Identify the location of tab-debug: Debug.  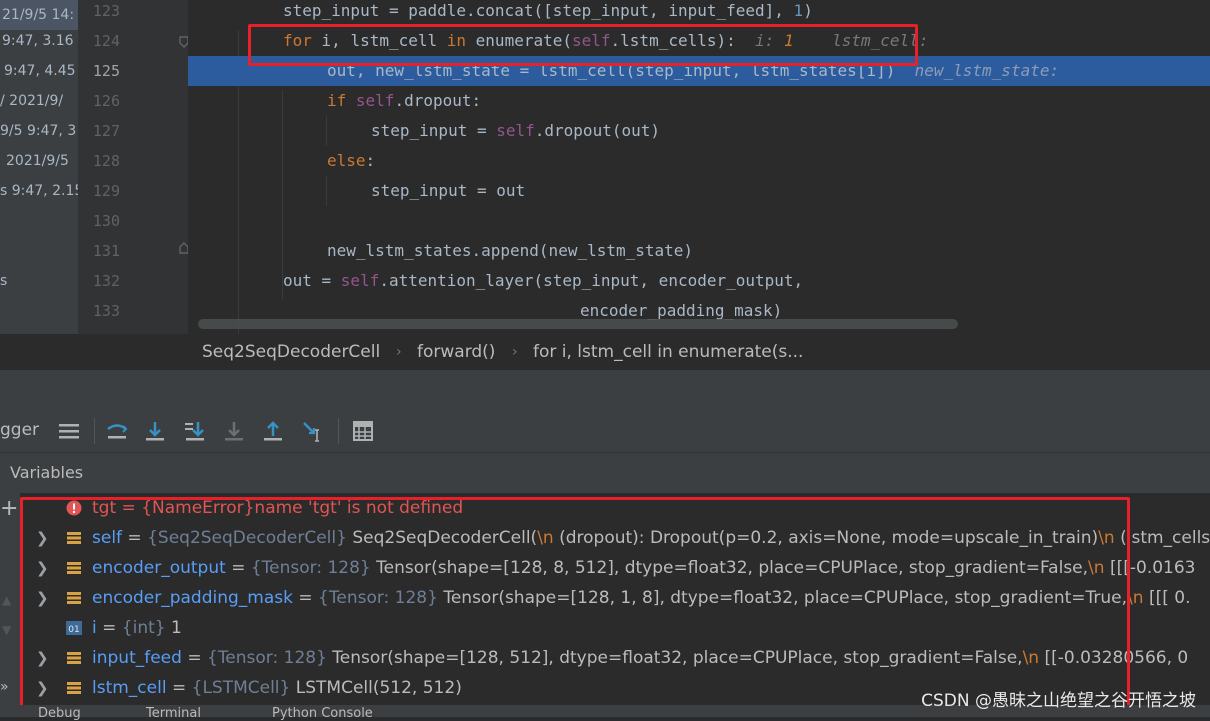
(59, 713).